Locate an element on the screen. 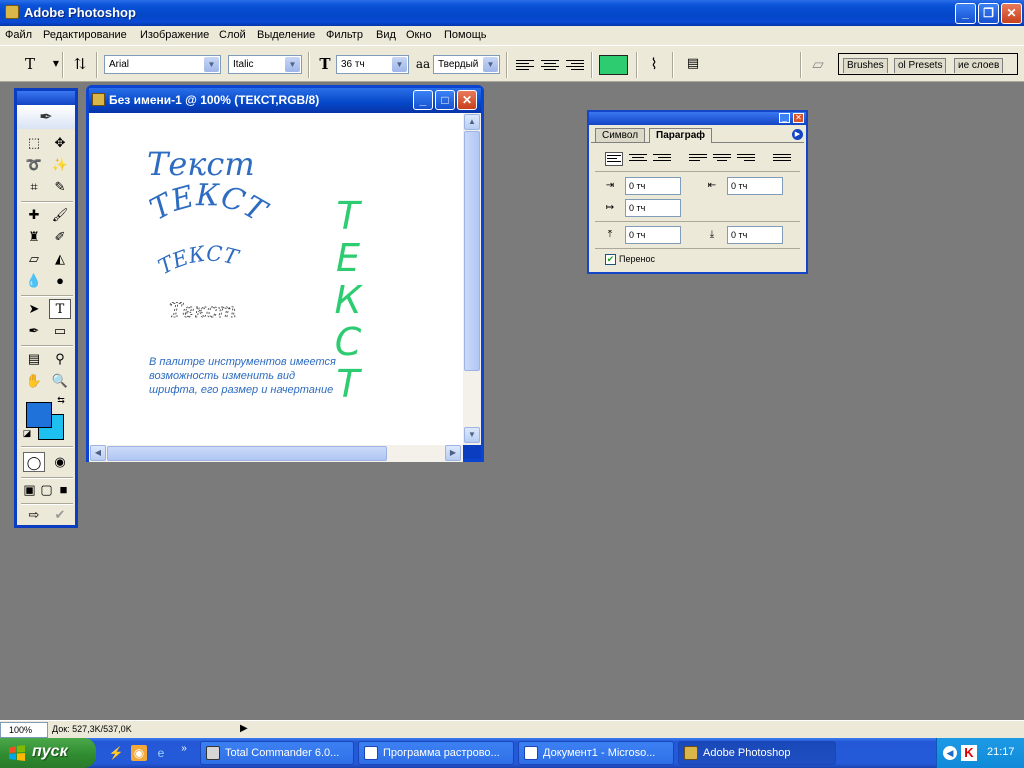 This screenshot has height=768, width=1024. align-left-icon is located at coordinates (525, 65).